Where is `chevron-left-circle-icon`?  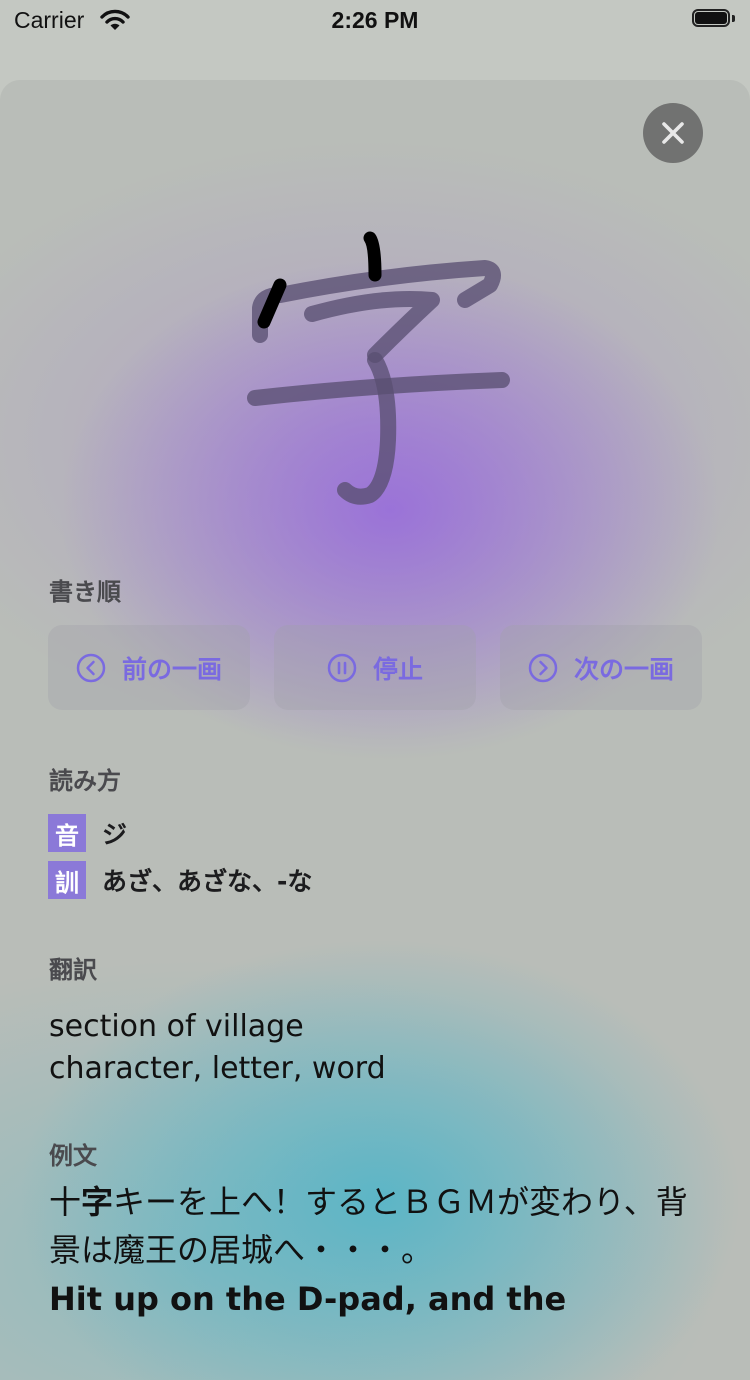 chevron-left-circle-icon is located at coordinates (91, 667).